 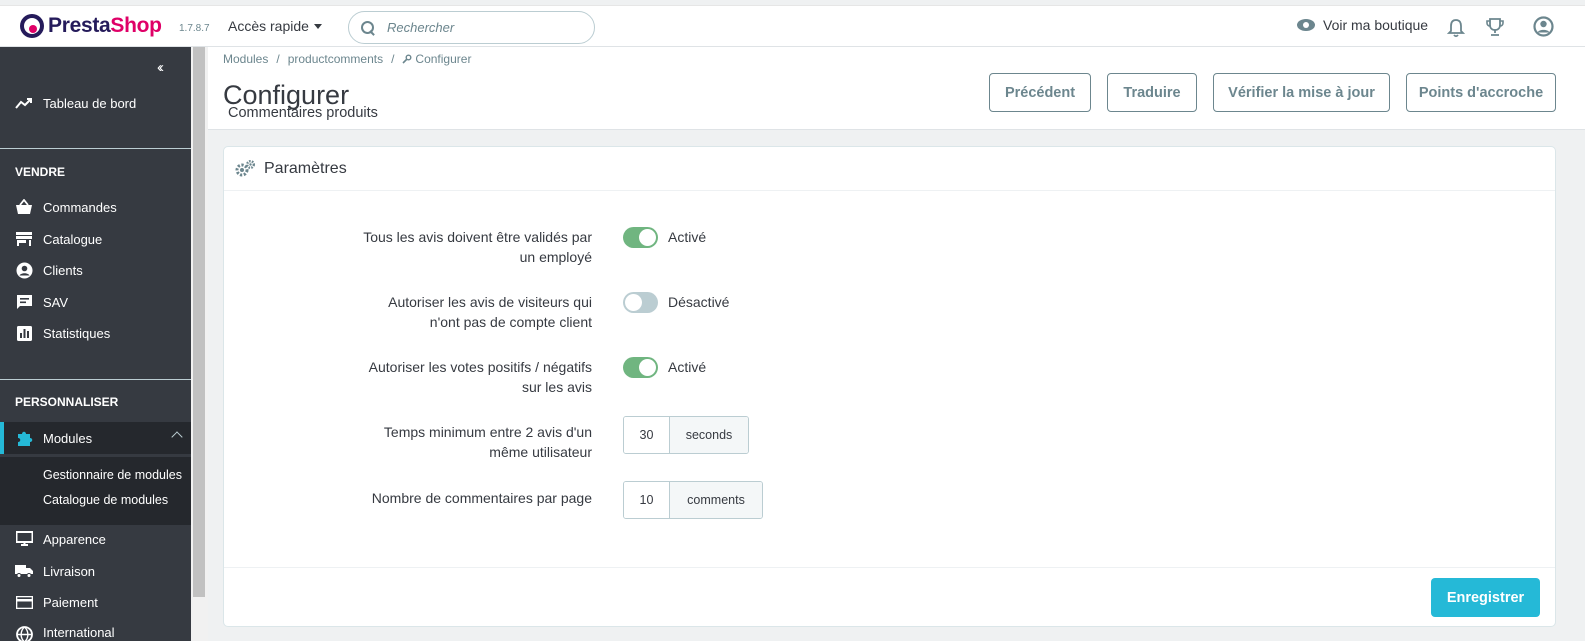 What do you see at coordinates (77, 333) in the screenshot?
I see `sidebar-item-label: Statistiques` at bounding box center [77, 333].